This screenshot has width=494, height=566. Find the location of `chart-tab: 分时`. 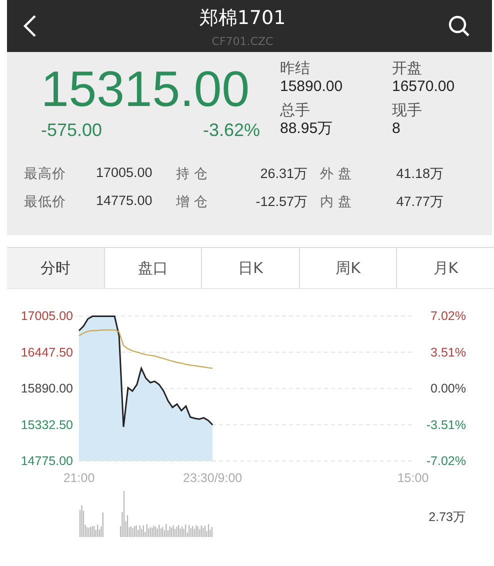

chart-tab: 分时 is located at coordinates (56, 268).